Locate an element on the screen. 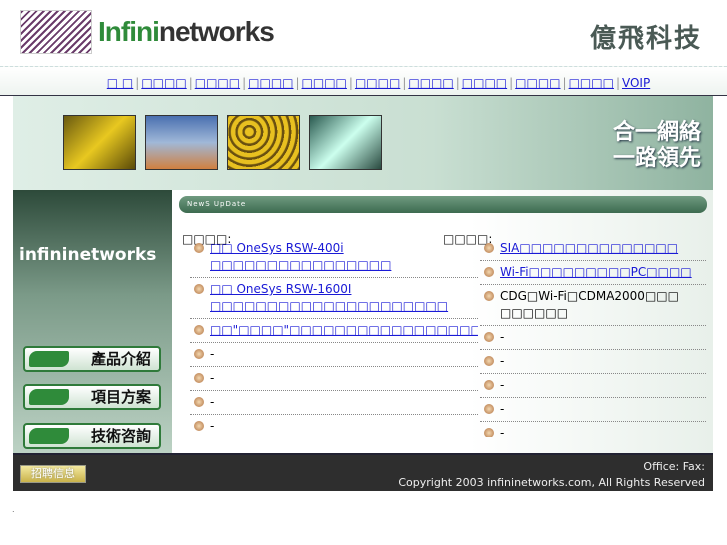 Image resolution: width=727 pixels, height=545 pixels. cables-photo is located at coordinates (345, 142).